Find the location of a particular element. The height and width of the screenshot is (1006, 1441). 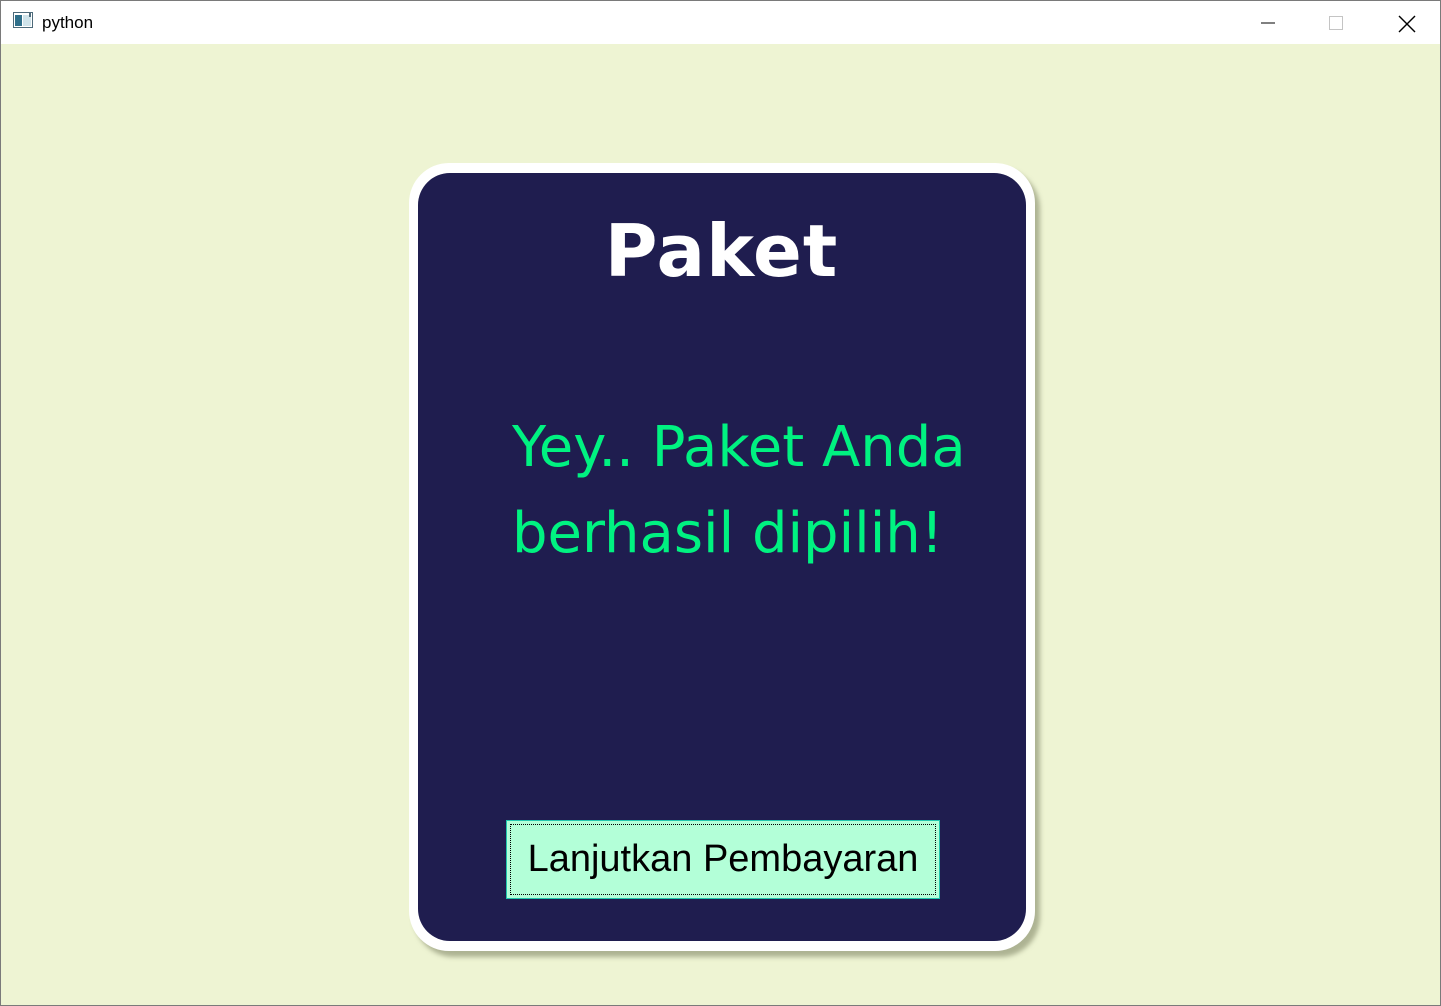

close-icon is located at coordinates (1407, 24).